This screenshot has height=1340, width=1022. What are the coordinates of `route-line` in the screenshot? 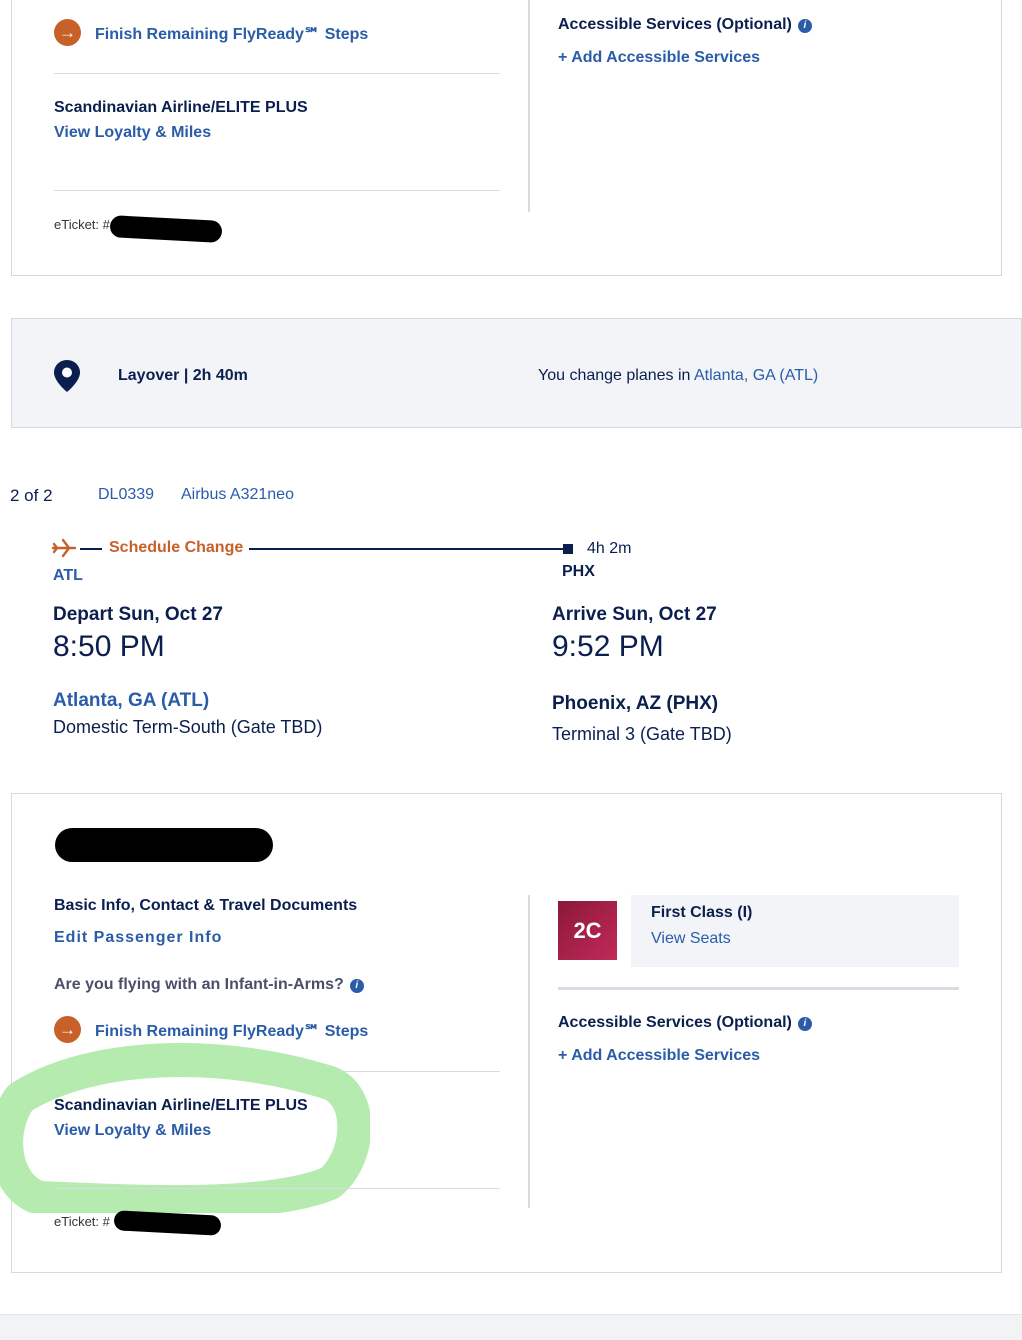 It's located at (406, 549).